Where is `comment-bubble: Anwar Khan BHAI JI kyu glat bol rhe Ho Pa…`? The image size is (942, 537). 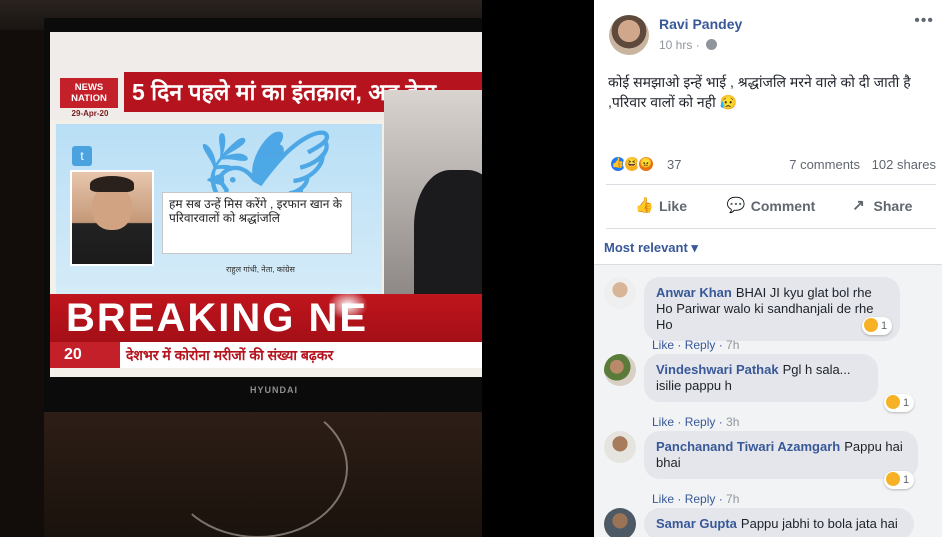 comment-bubble: Anwar Khan BHAI JI kyu glat bol rhe Ho Pa… is located at coordinates (772, 309).